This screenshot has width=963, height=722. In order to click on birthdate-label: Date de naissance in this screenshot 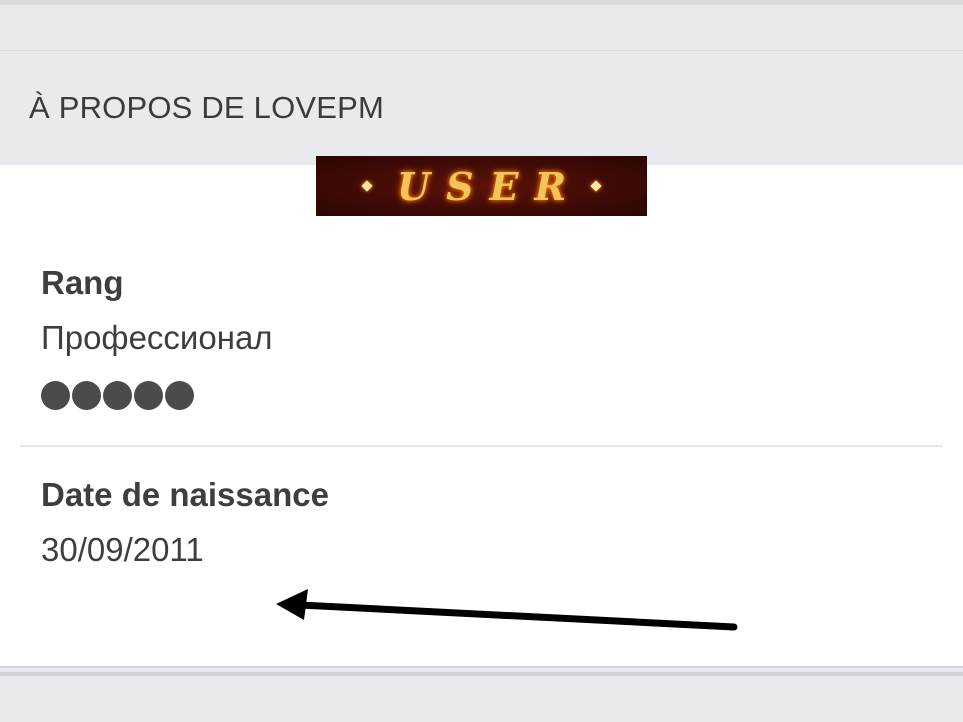, I will do `click(185, 494)`.